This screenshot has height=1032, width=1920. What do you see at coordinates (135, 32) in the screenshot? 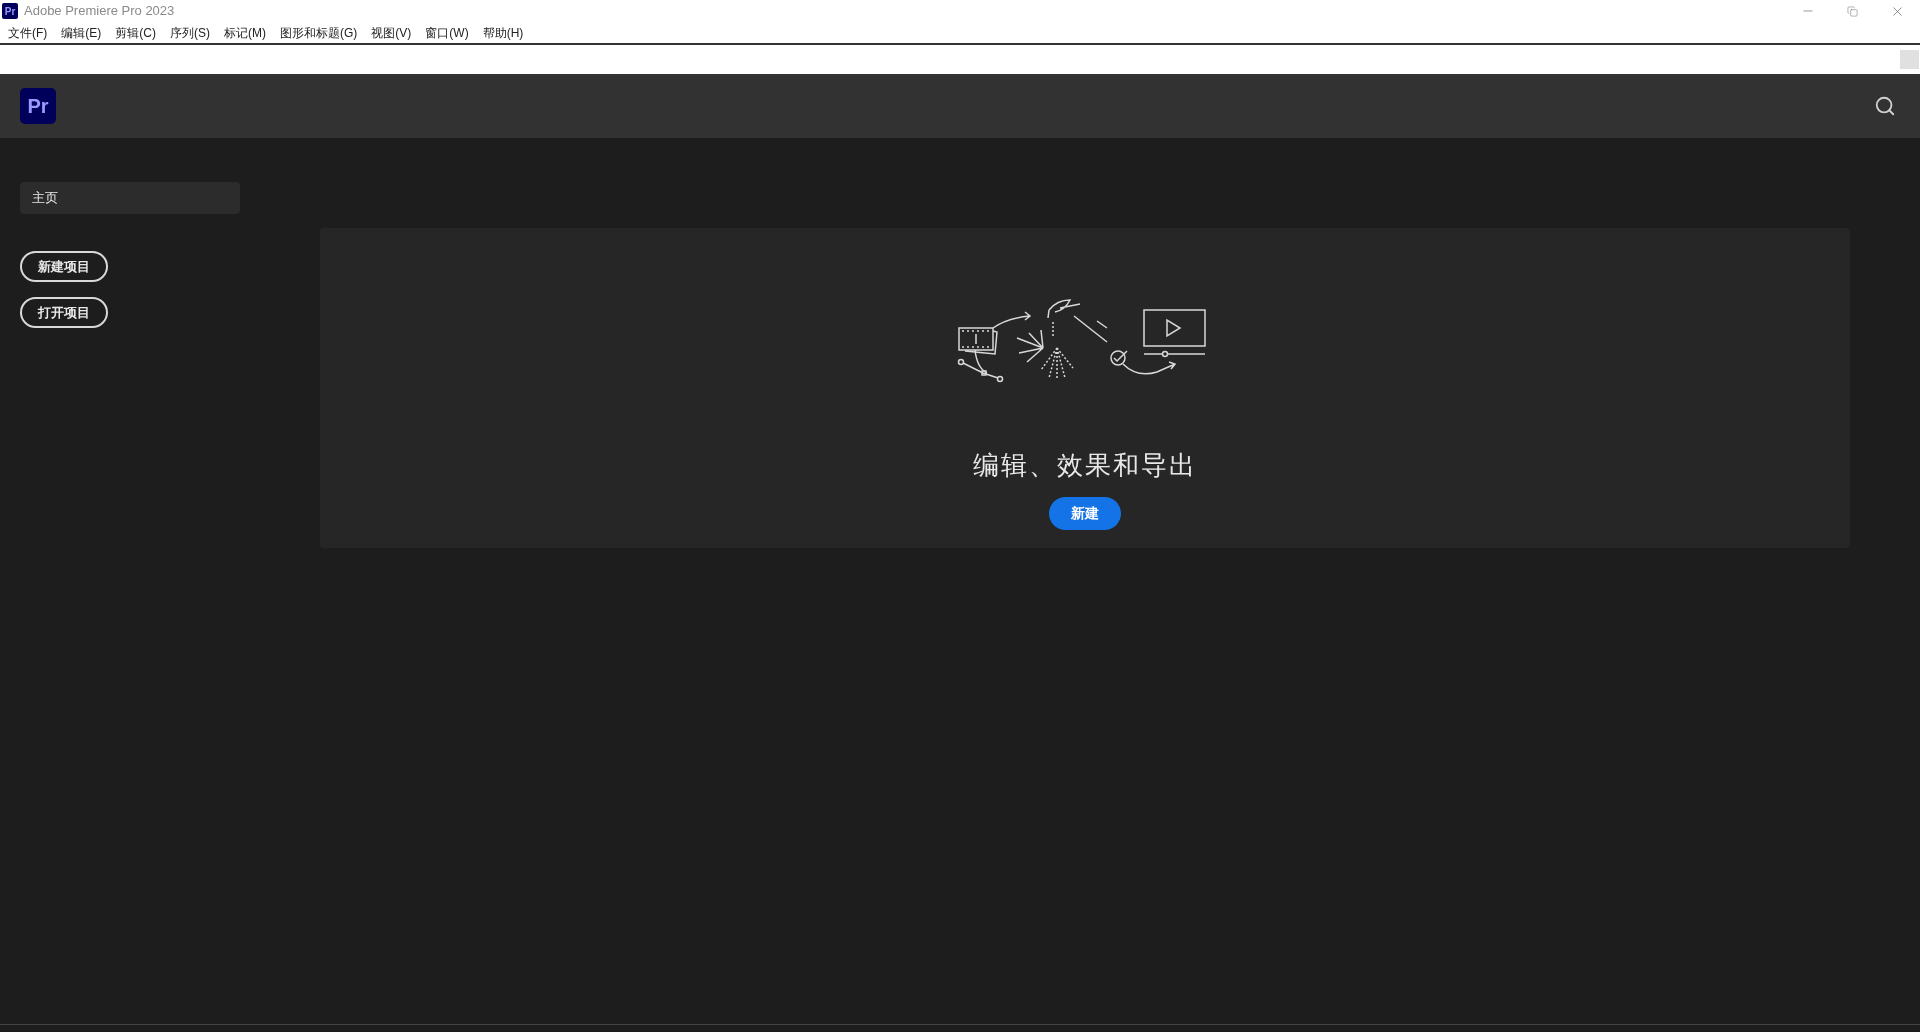
I see `menu-item: 剪辑(C)` at bounding box center [135, 32].